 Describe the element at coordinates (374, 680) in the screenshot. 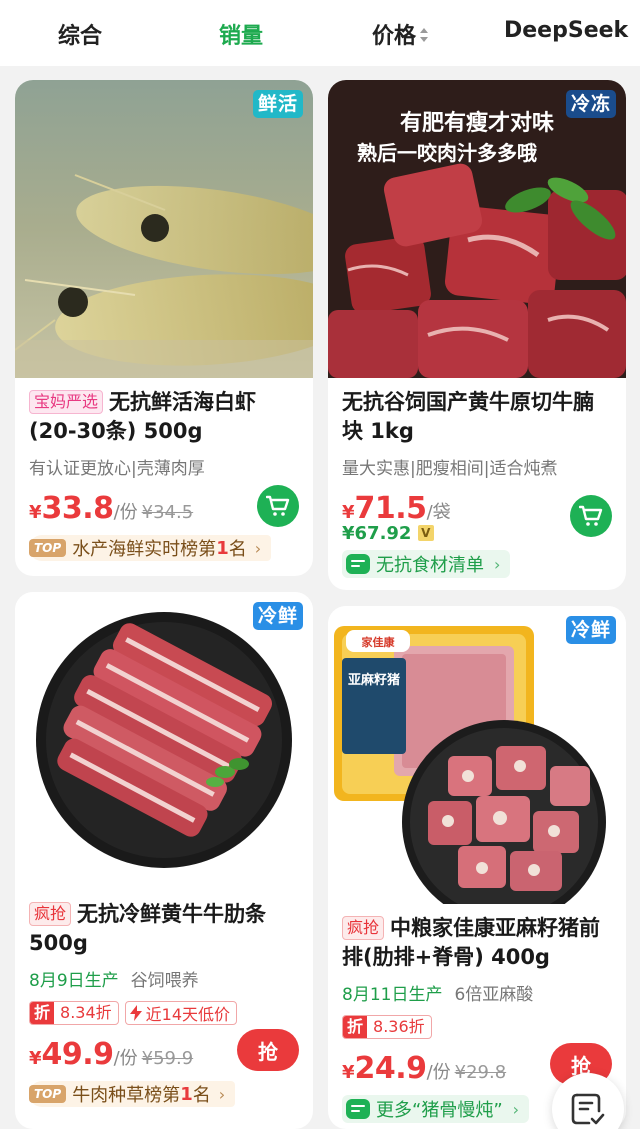

I see `package-title: 亚麻籽猪` at that location.